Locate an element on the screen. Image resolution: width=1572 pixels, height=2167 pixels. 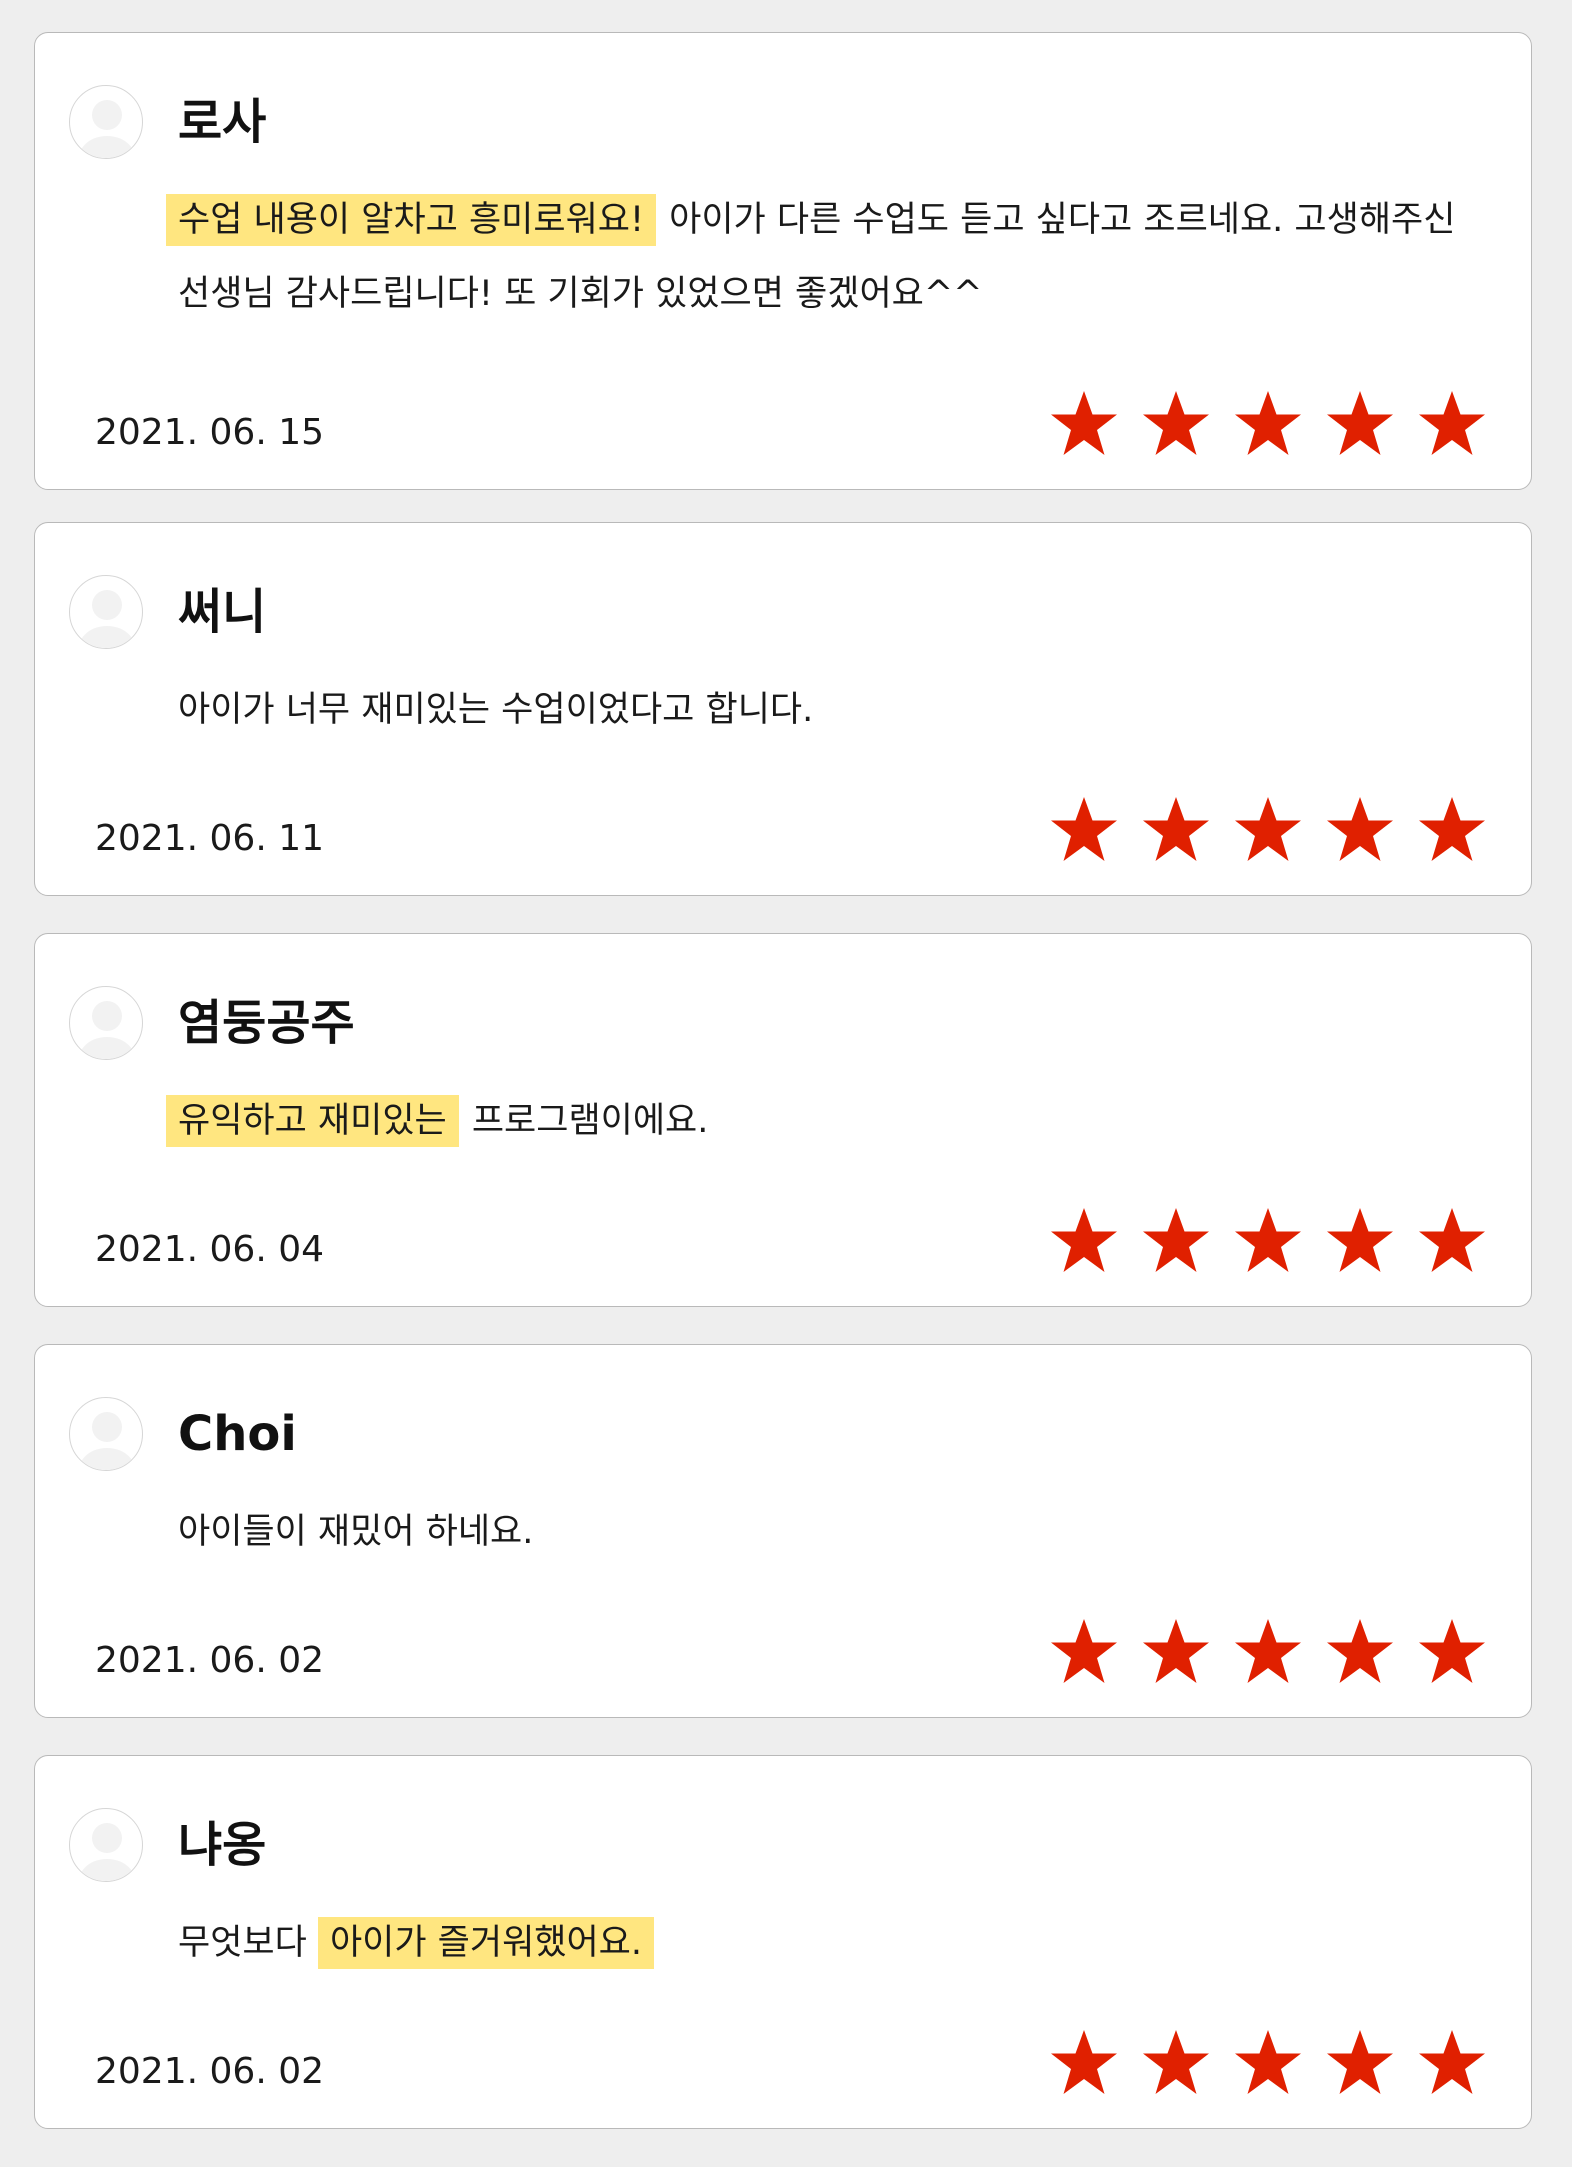
review-author: 로사 is located at coordinates (222, 122).